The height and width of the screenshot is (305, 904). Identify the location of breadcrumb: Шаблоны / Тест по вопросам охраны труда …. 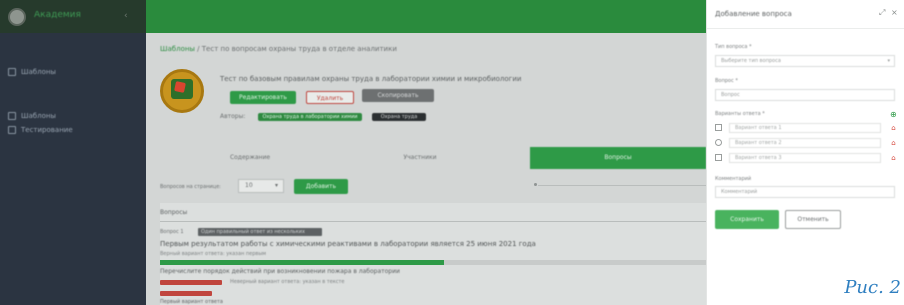
(370, 49).